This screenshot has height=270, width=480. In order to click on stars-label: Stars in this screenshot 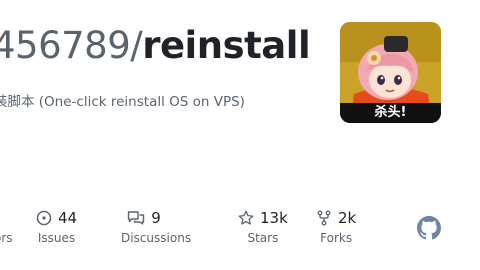, I will do `click(263, 238)`.